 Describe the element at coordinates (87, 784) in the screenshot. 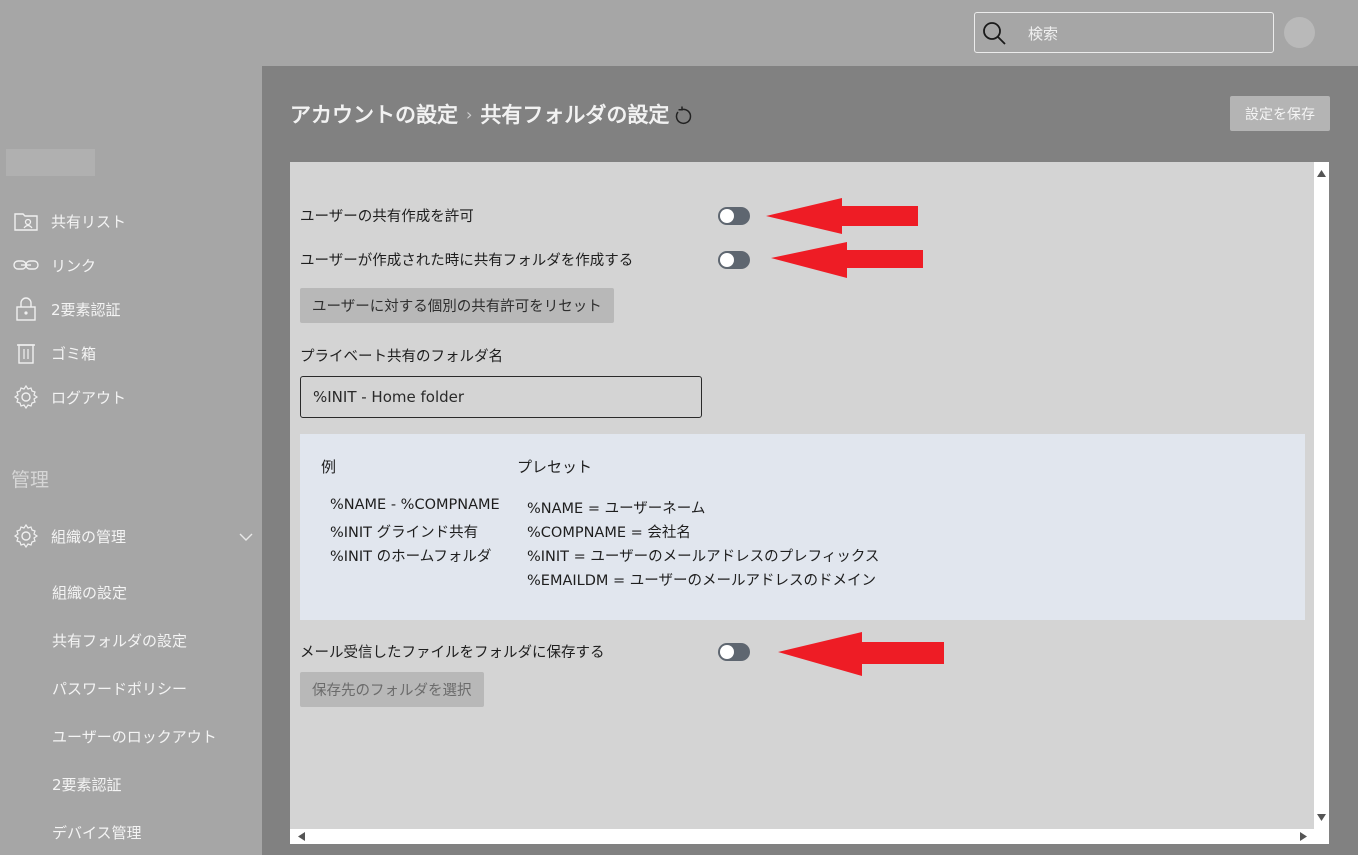

I see `sidebar-subitem-2fa: 2要素認証` at that location.